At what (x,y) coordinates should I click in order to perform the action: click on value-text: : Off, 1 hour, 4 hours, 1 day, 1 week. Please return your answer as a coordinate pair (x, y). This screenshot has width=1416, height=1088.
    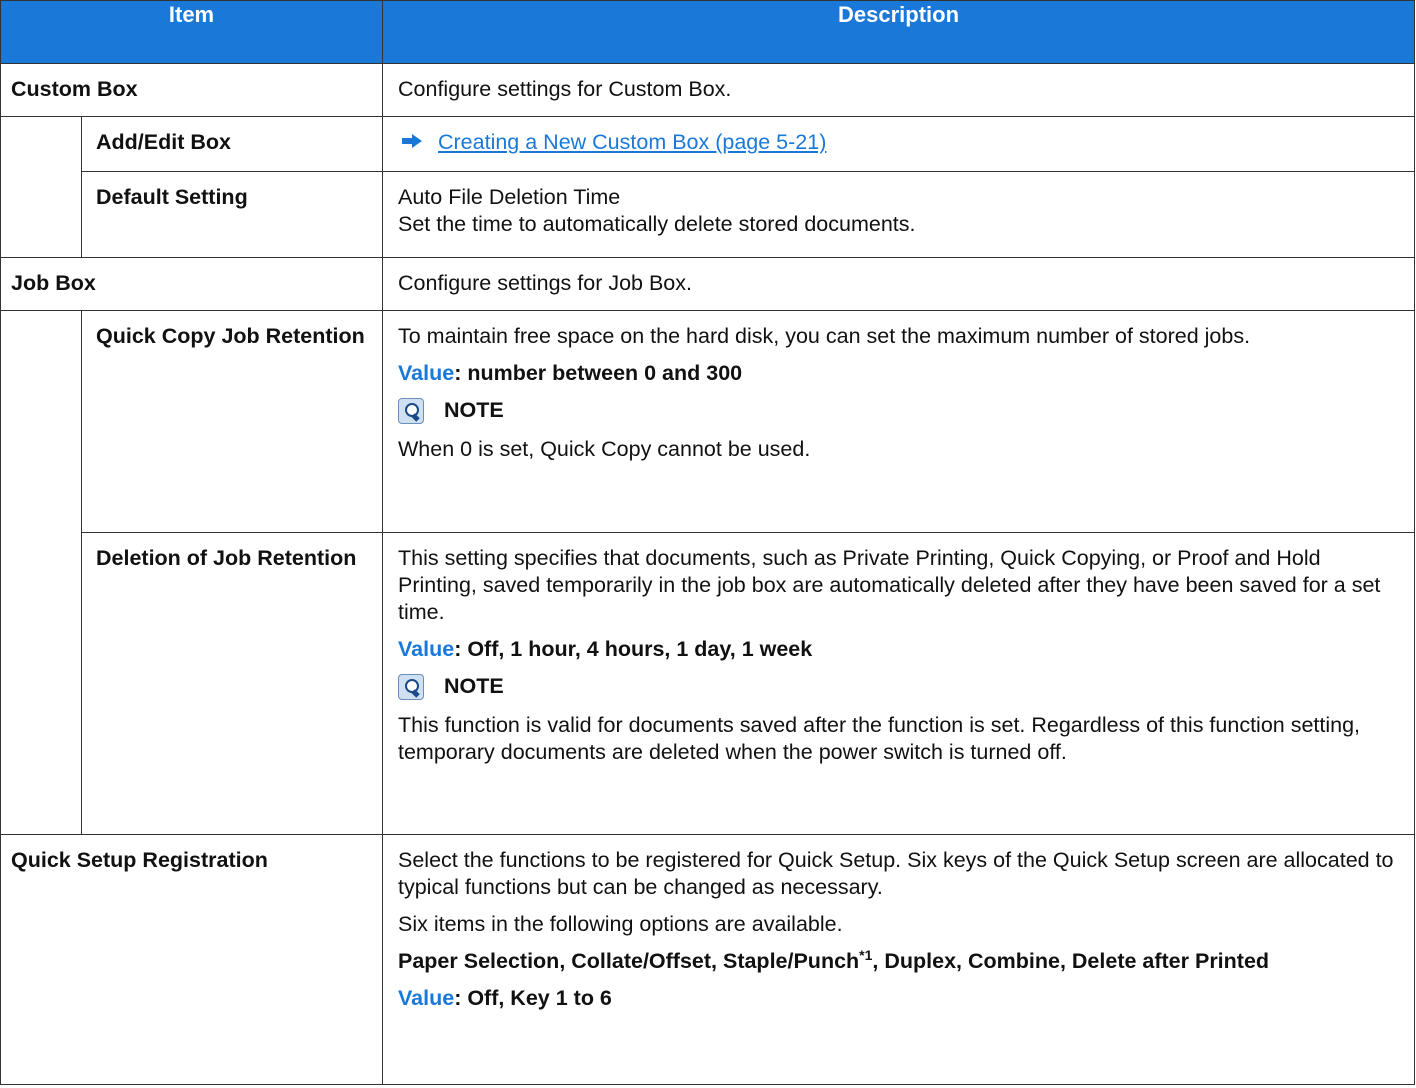
    Looking at the image, I should click on (633, 649).